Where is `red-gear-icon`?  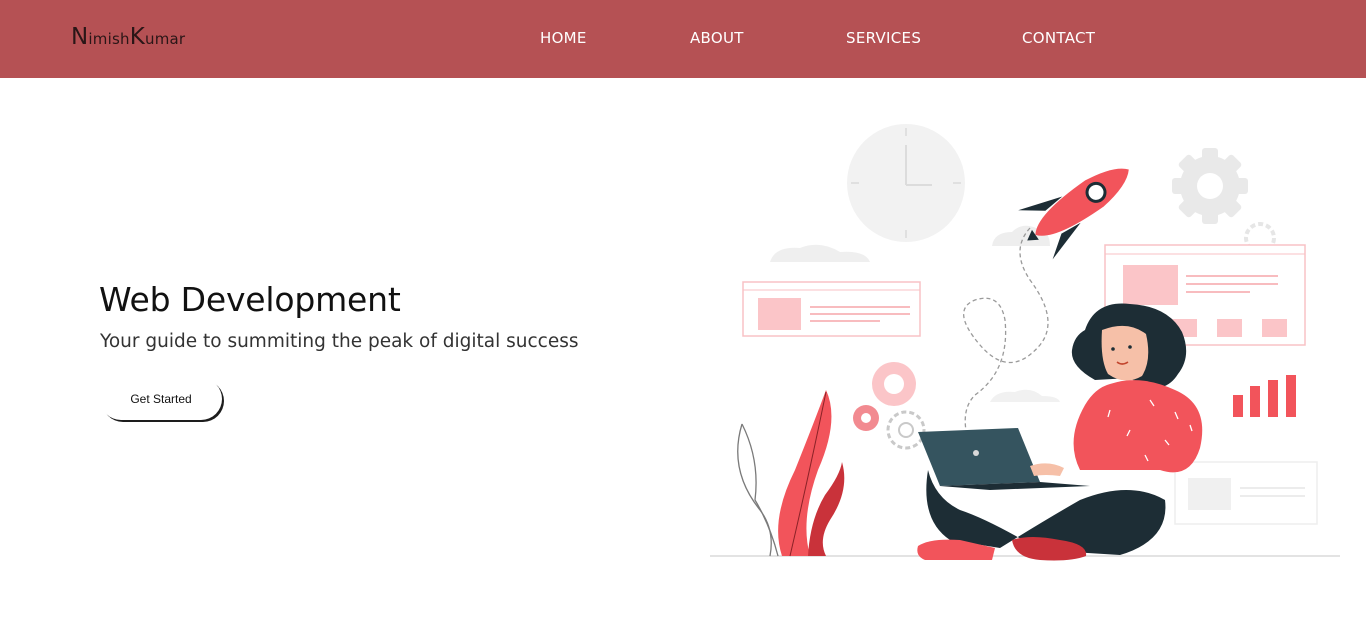 red-gear-icon is located at coordinates (866, 418).